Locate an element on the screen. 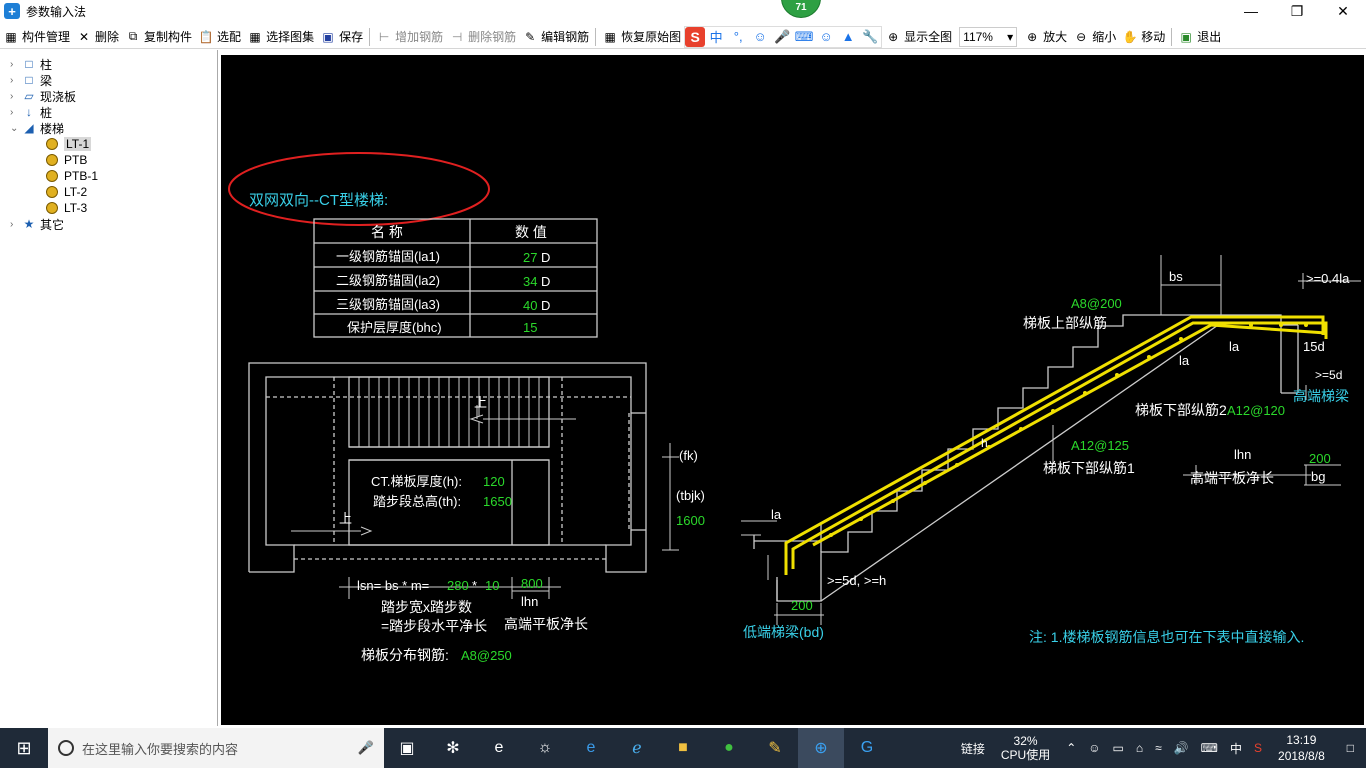 Image resolution: width=1366 pixels, height=768 pixels. section-bot1-spec: A12@125 is located at coordinates (1100, 445).